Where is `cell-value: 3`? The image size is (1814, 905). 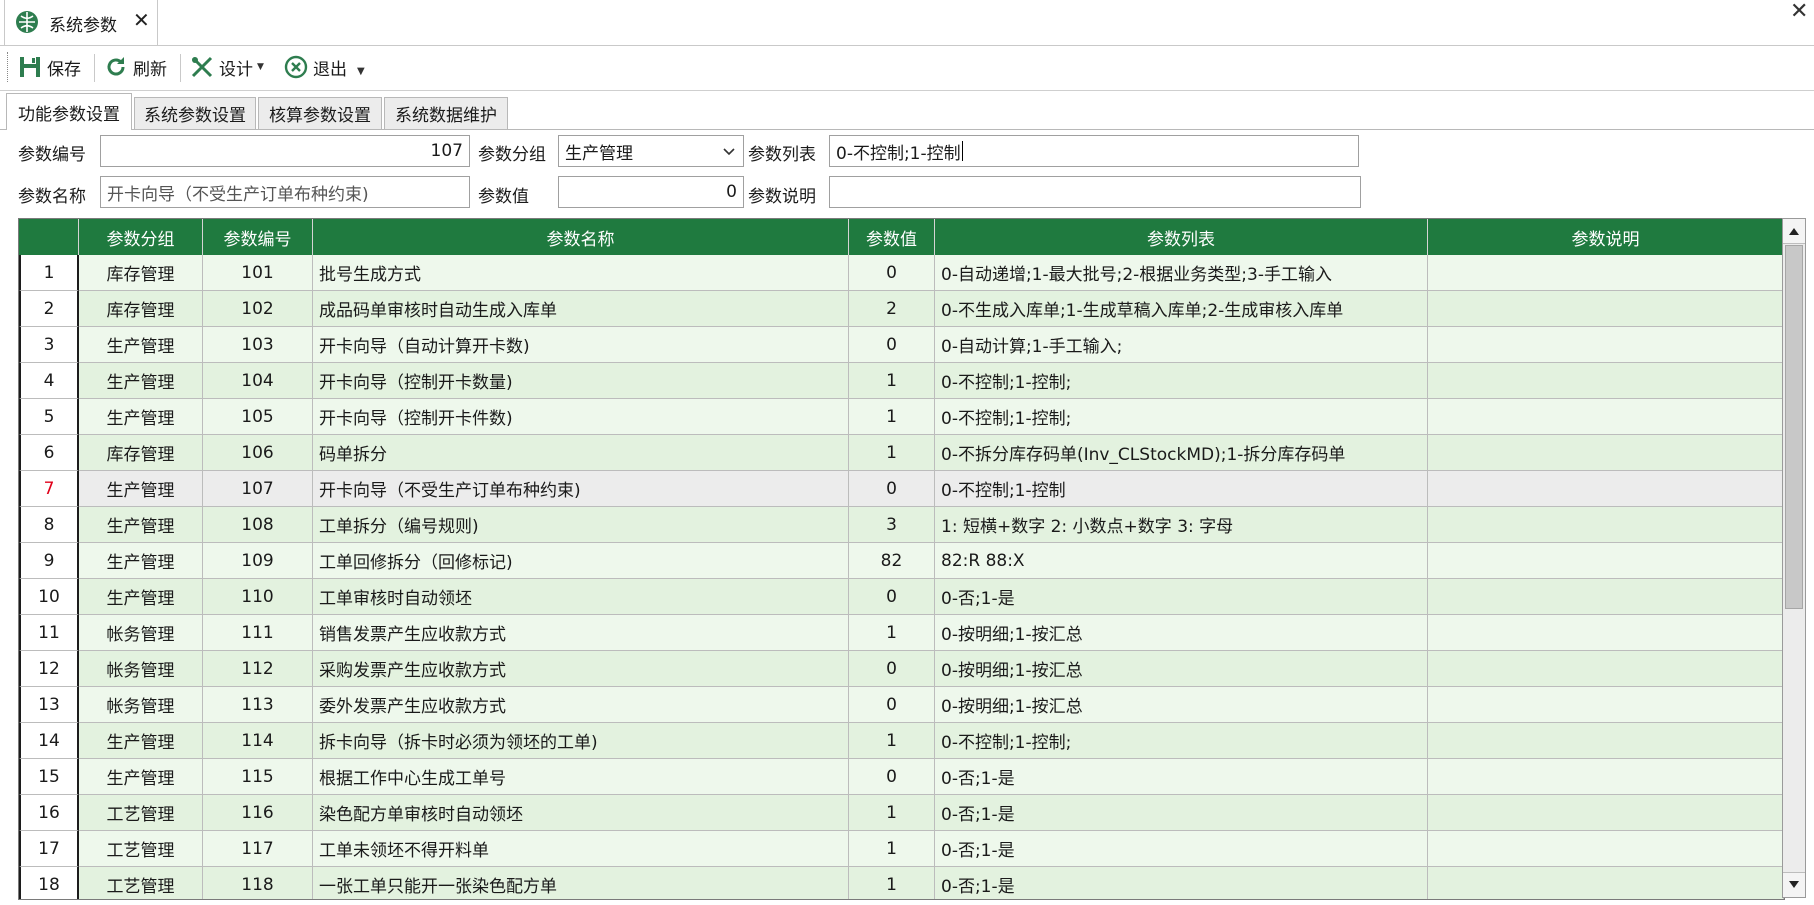 cell-value: 3 is located at coordinates (892, 525).